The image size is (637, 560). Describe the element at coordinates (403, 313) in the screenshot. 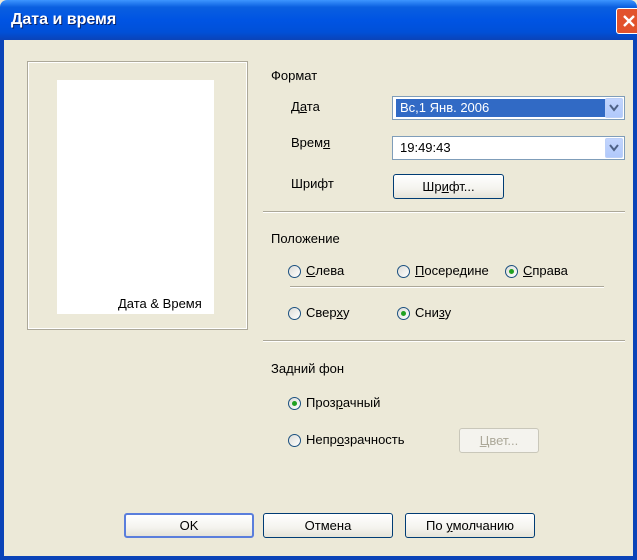

I see `position-bottom-radio` at that location.